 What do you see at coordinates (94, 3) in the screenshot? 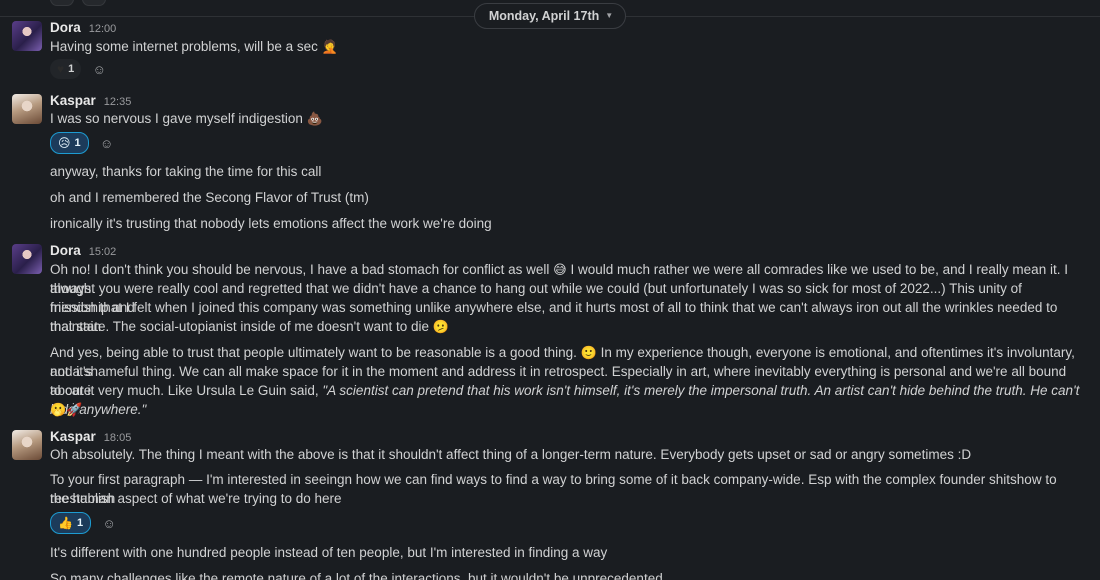
I see `cut-add-reaction` at bounding box center [94, 3].